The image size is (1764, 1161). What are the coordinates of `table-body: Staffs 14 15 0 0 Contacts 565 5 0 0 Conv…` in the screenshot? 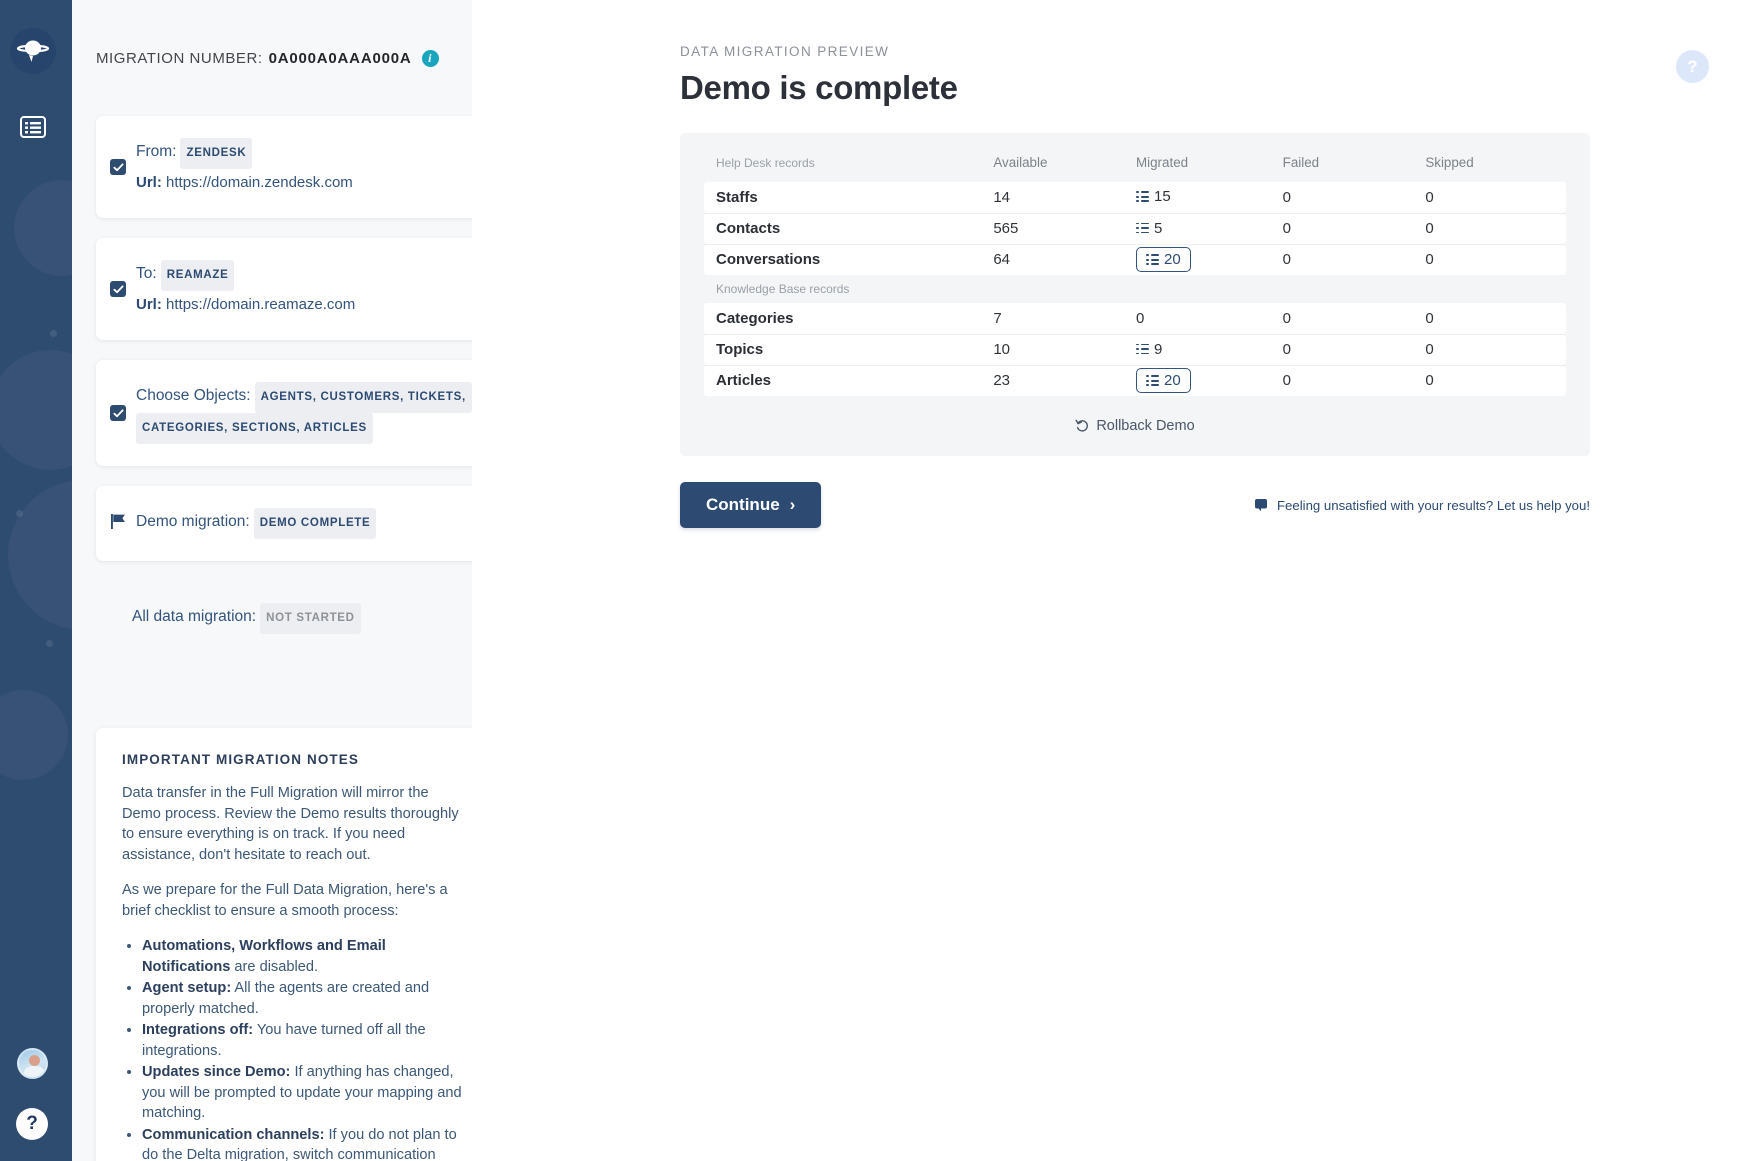 It's located at (1135, 289).